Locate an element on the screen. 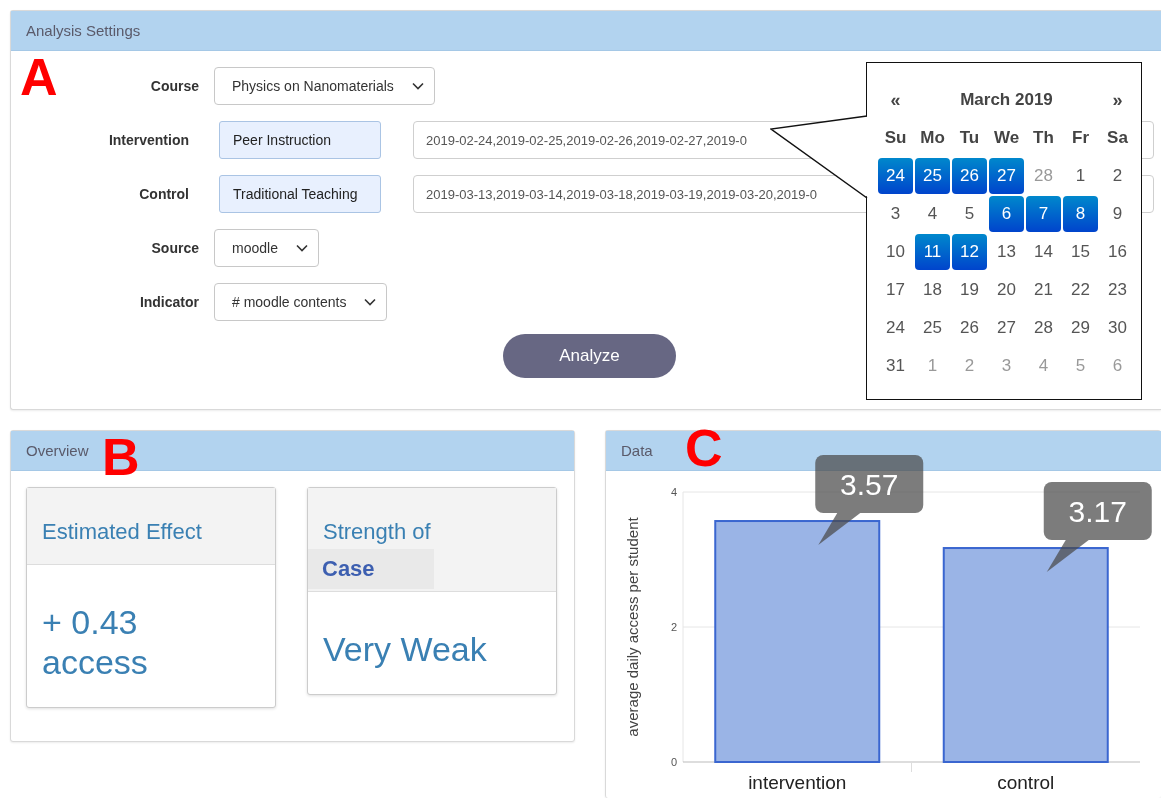  weekday-label: Th is located at coordinates (1043, 138).